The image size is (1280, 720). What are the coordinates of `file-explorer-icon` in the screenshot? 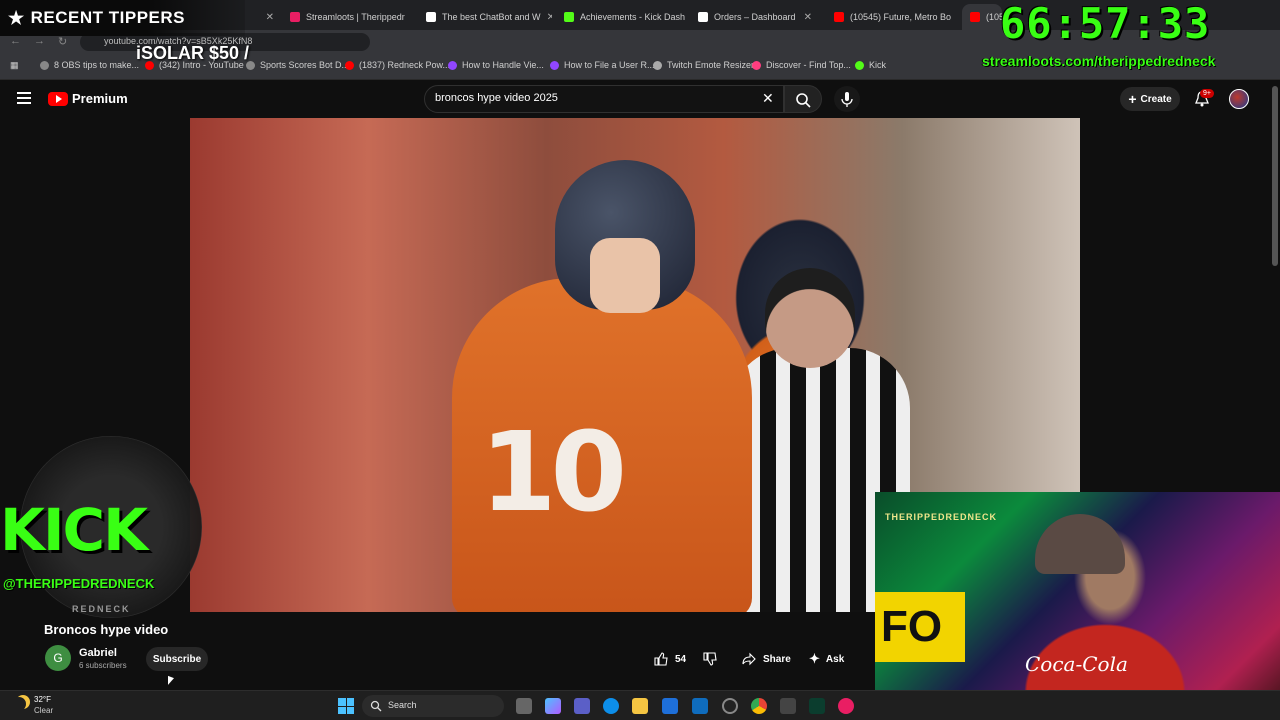 It's located at (640, 706).